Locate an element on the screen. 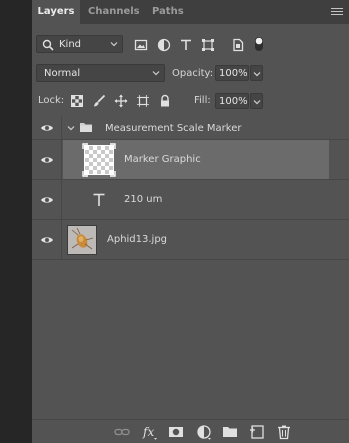 The image size is (349, 443). lock-row: Lock: Fill: 100% is located at coordinates (190, 101).